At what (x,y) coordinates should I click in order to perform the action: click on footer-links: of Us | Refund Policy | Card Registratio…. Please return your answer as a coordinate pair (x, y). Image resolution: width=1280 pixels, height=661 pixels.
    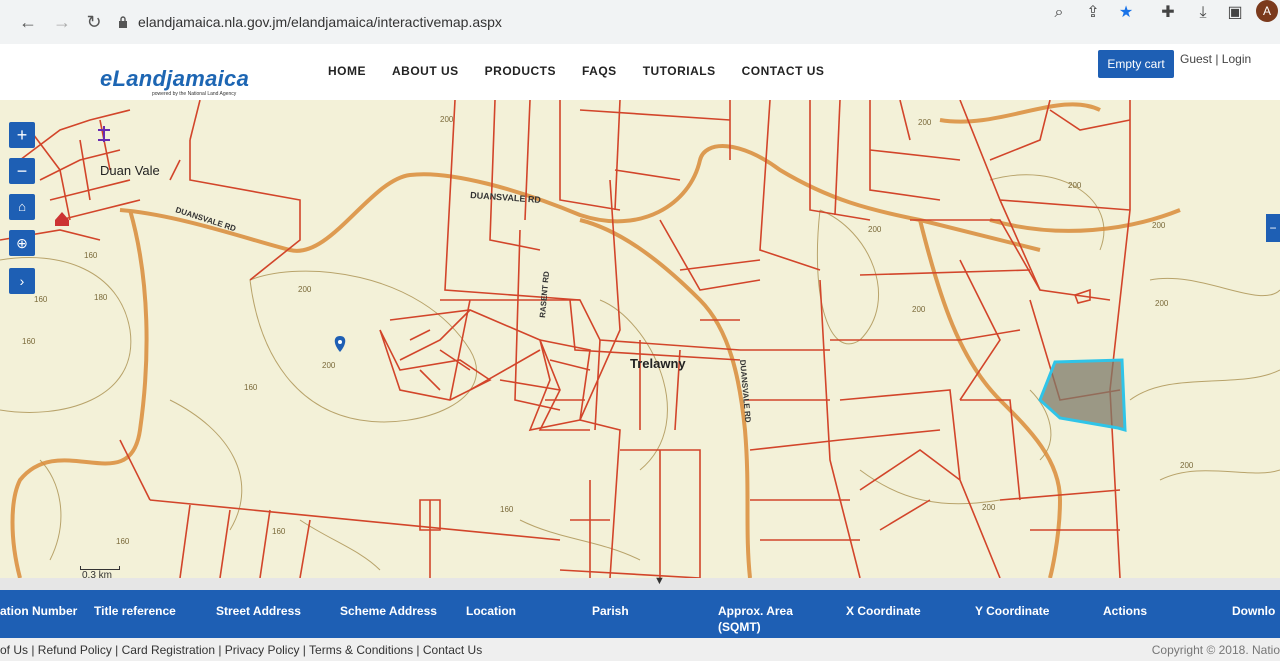
    Looking at the image, I should click on (241, 650).